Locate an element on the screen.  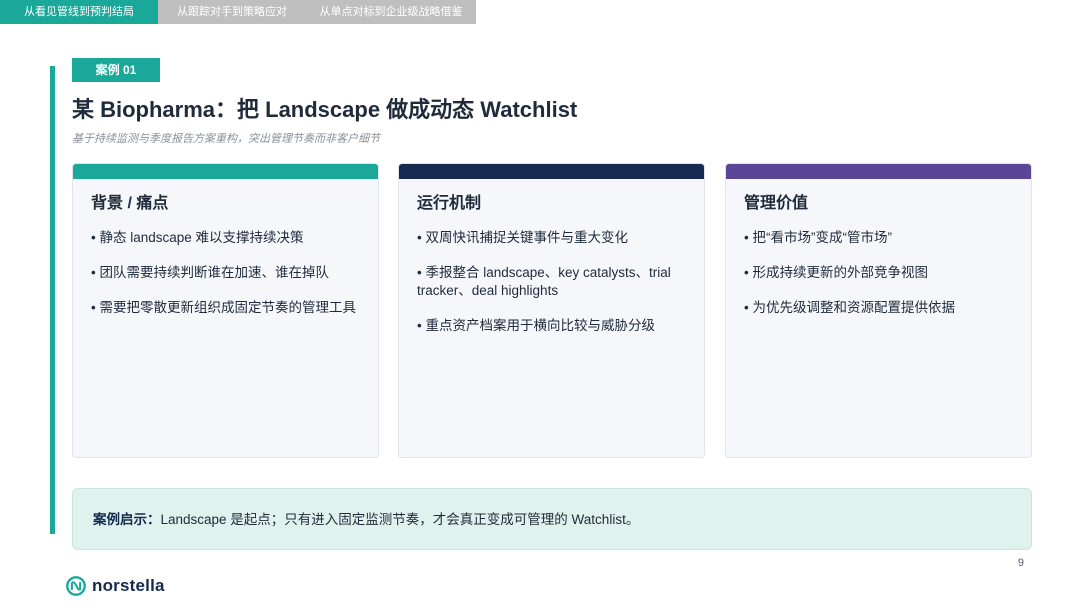
logo-wordmark: norstella is located at coordinates (128, 585).